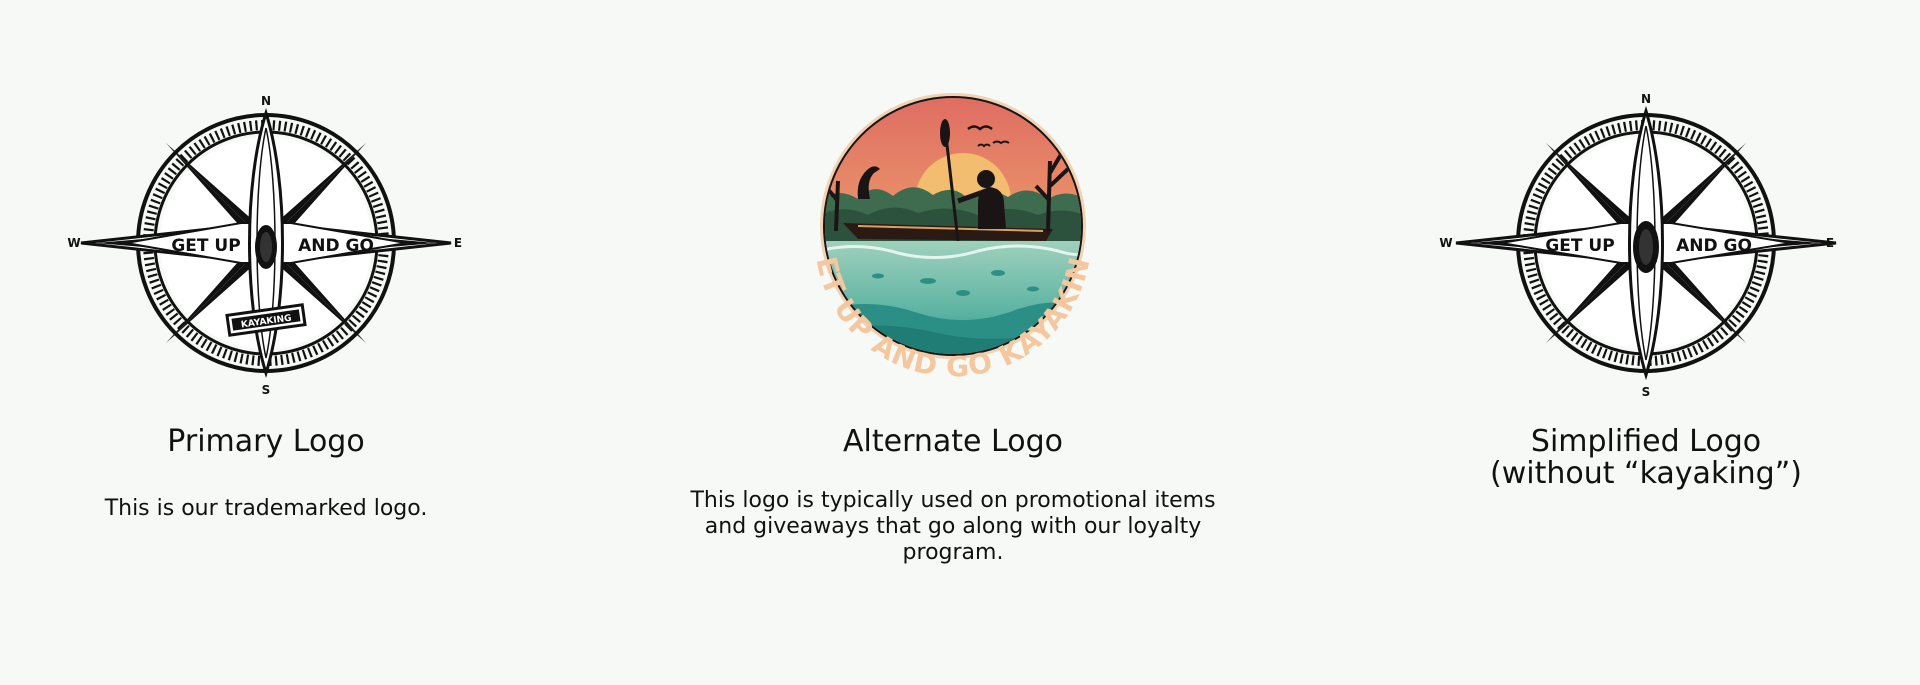  I want to click on primary-logo-image: GET UP AND GO KAYAKING N S W E, so click(264, 245).